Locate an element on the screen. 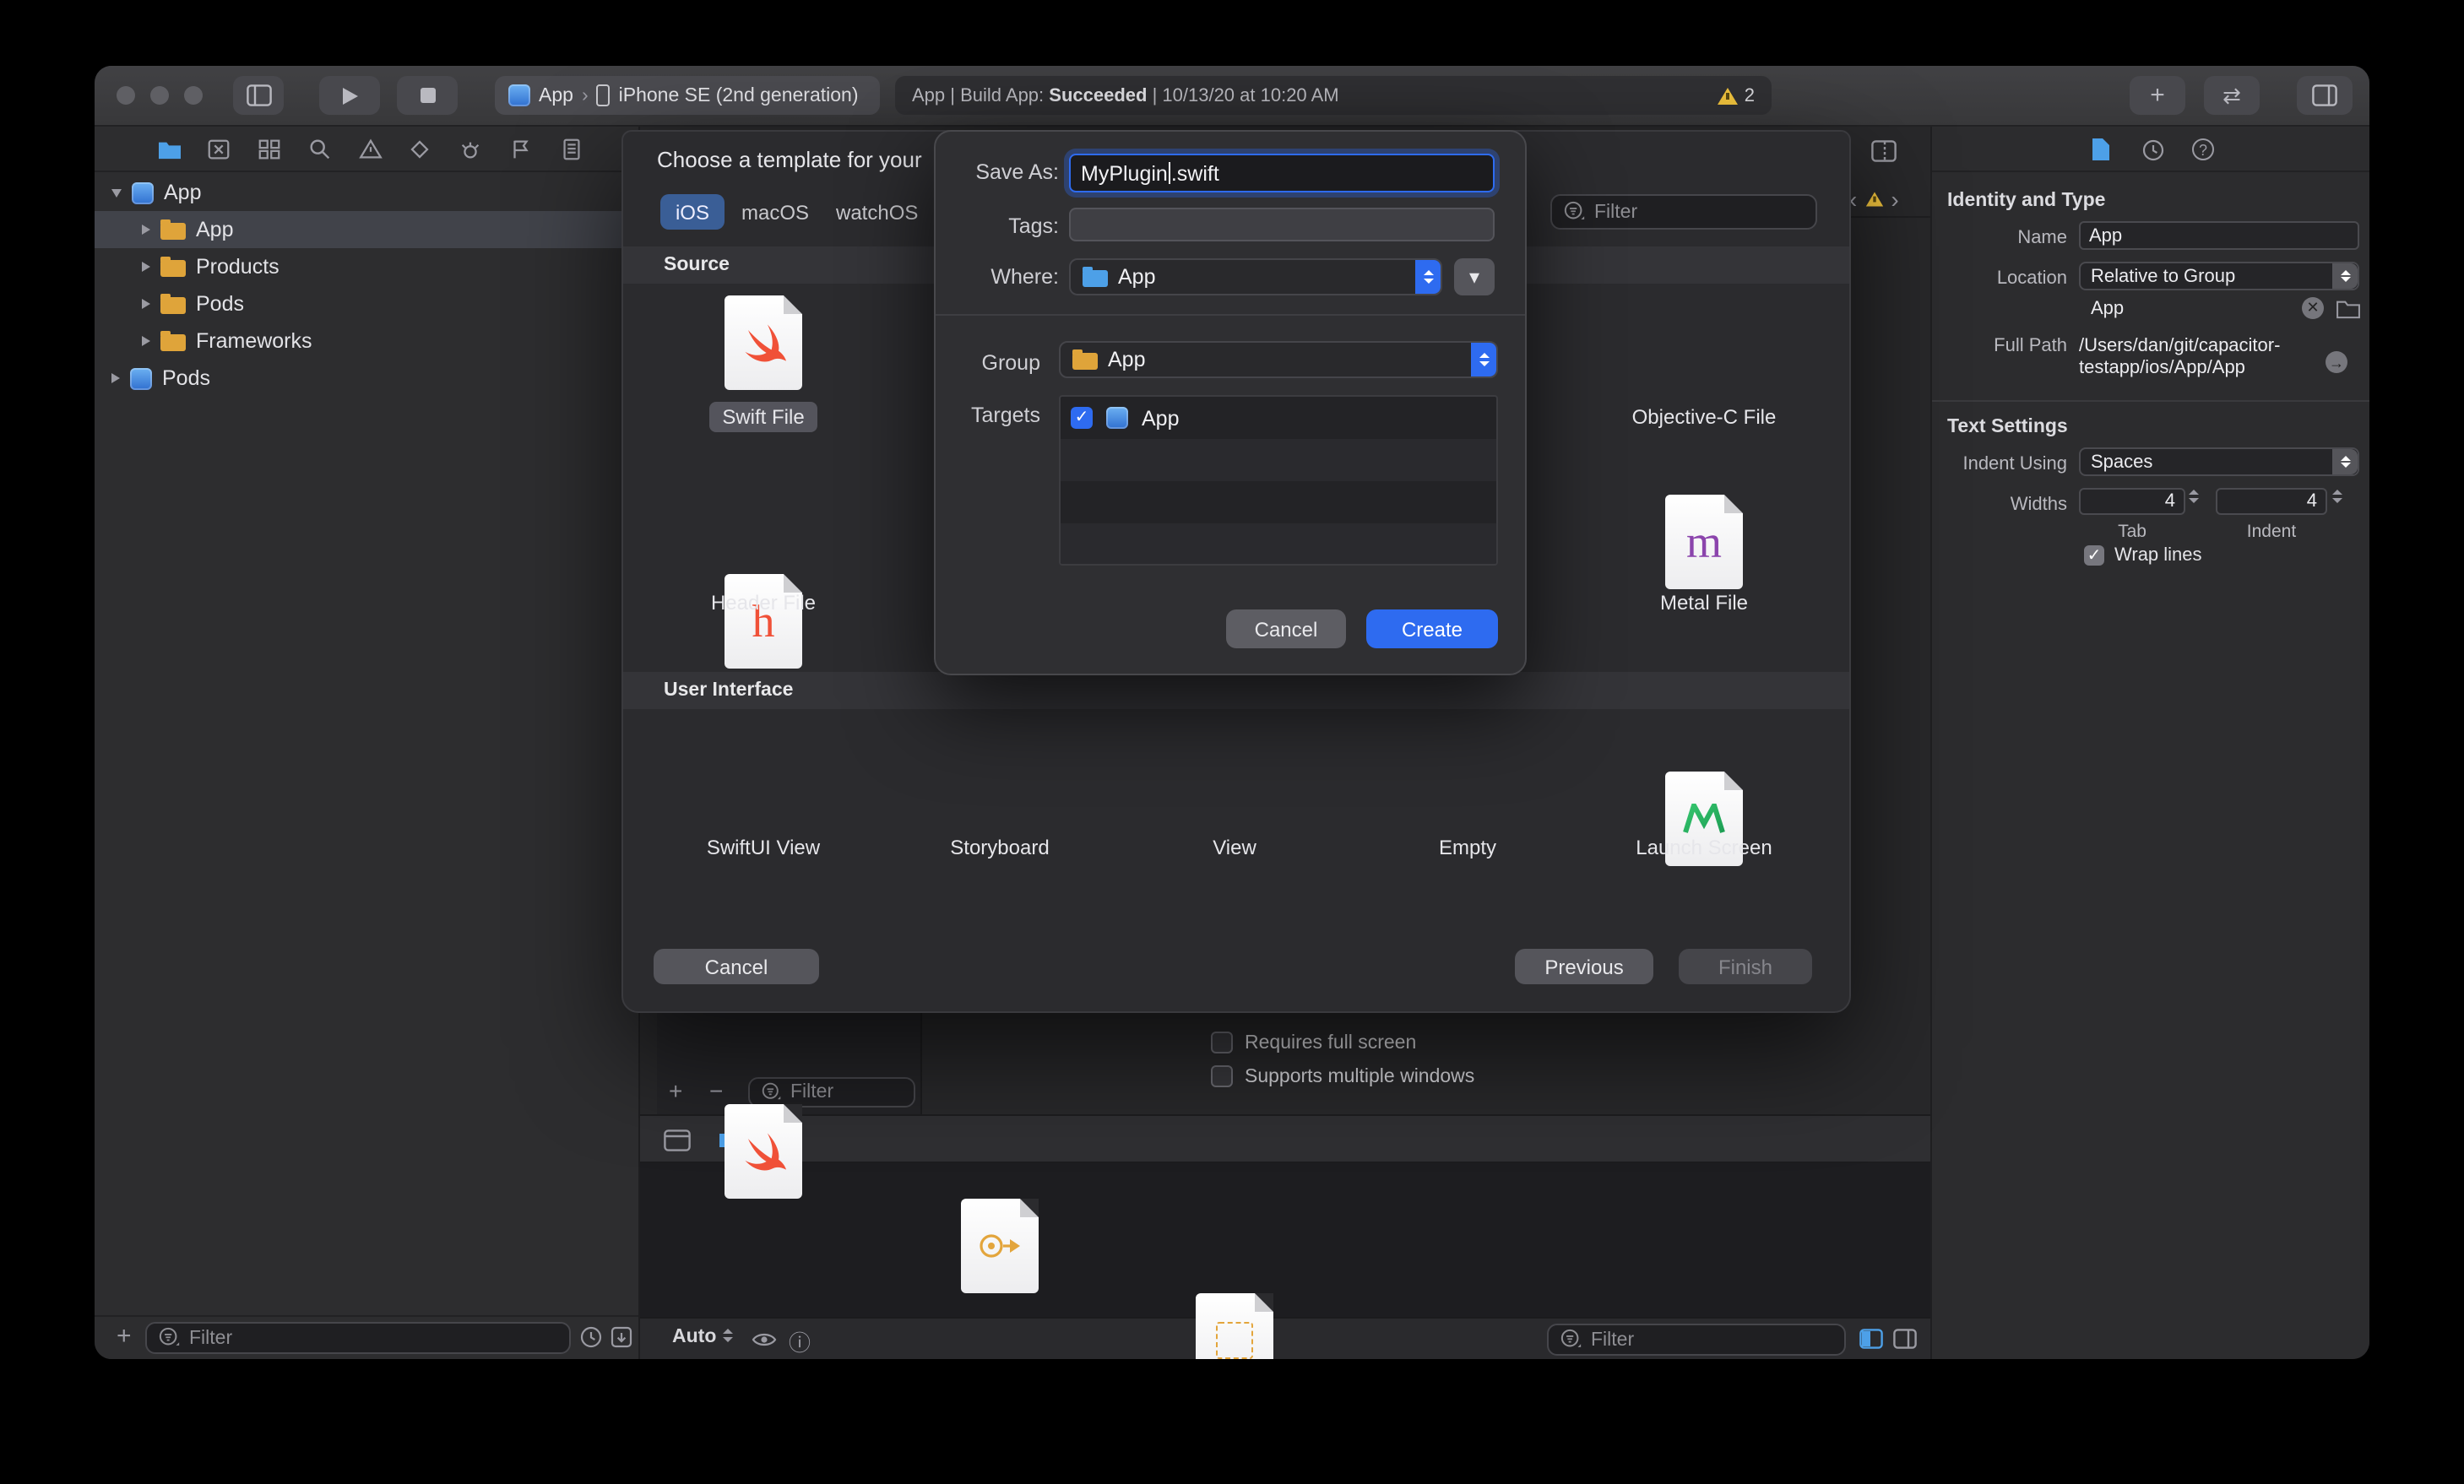 This screenshot has width=2464, height=1484. indent-caption: Indent is located at coordinates (2271, 532).